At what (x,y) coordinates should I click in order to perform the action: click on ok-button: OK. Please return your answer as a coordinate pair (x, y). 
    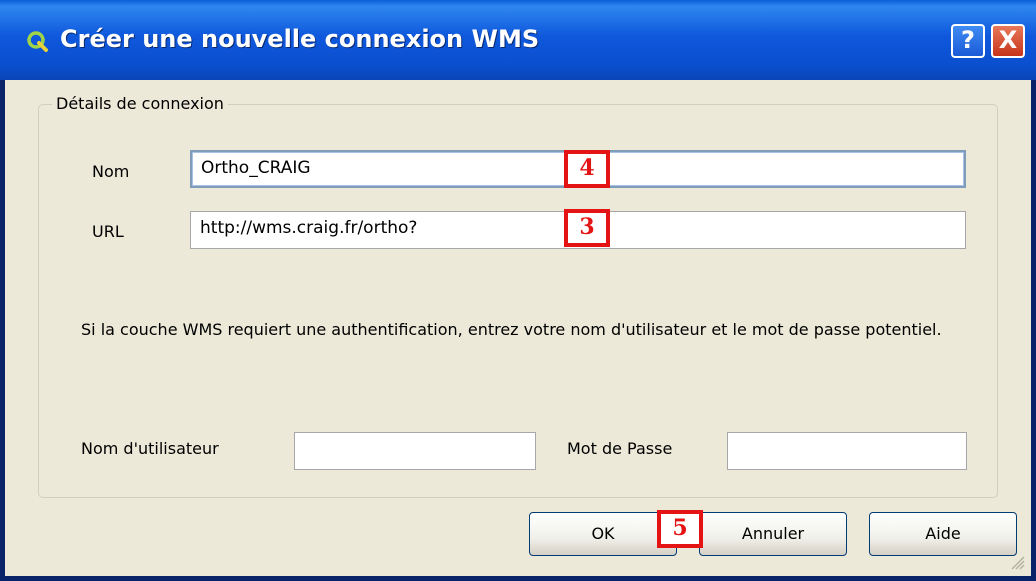
    Looking at the image, I should click on (603, 534).